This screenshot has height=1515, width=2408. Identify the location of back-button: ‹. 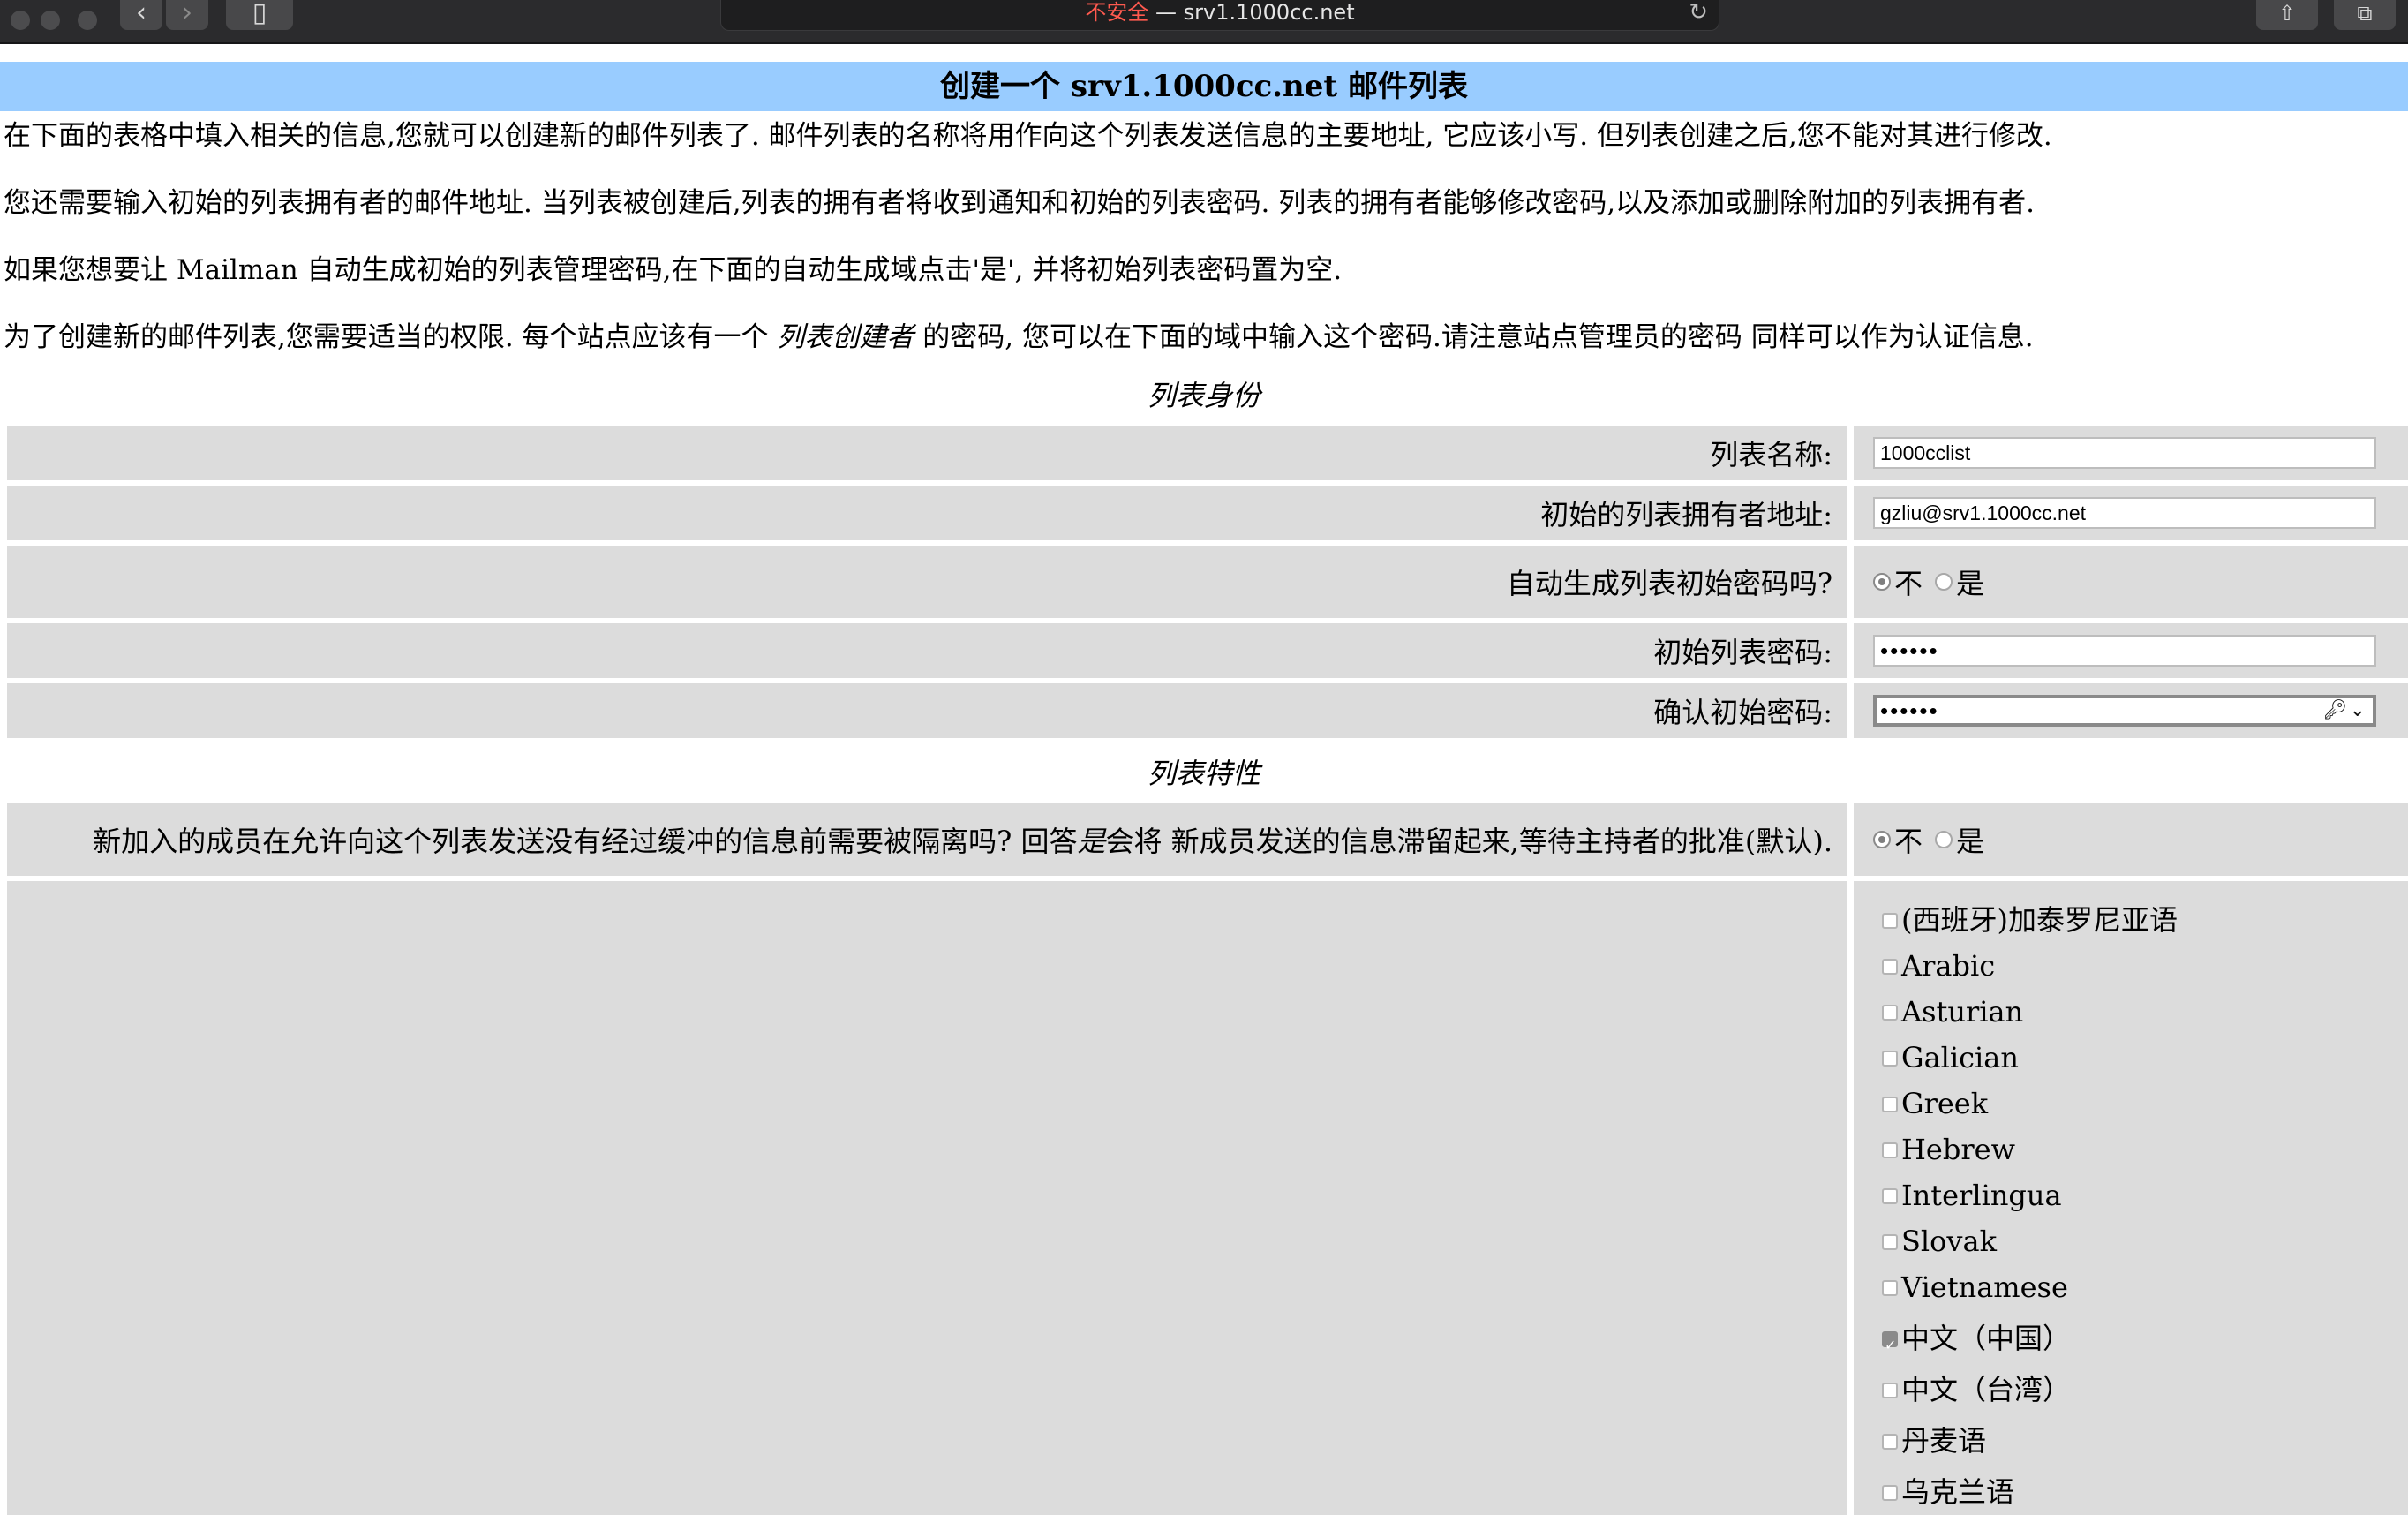
(141, 15).